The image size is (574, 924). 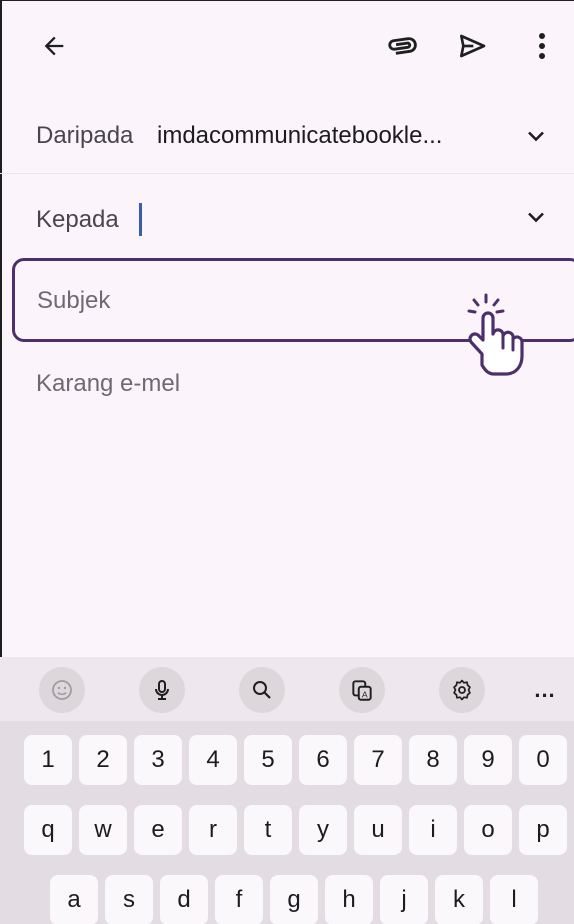 I want to click on settings-icon, so click(x=462, y=690).